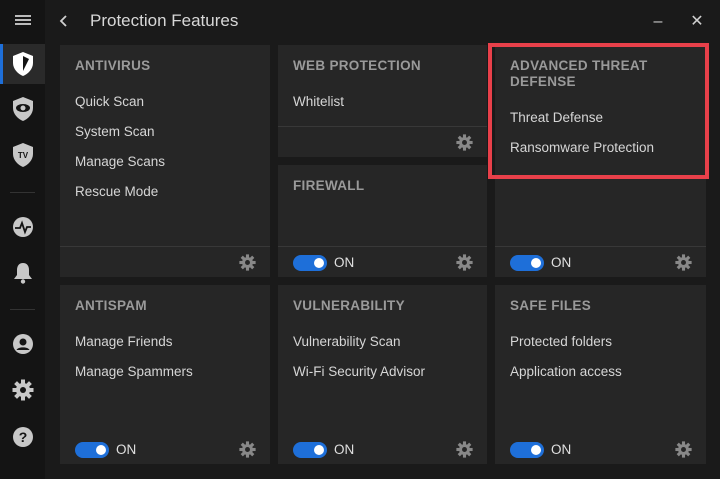  I want to click on sidebar-item-protection, so click(22, 64).